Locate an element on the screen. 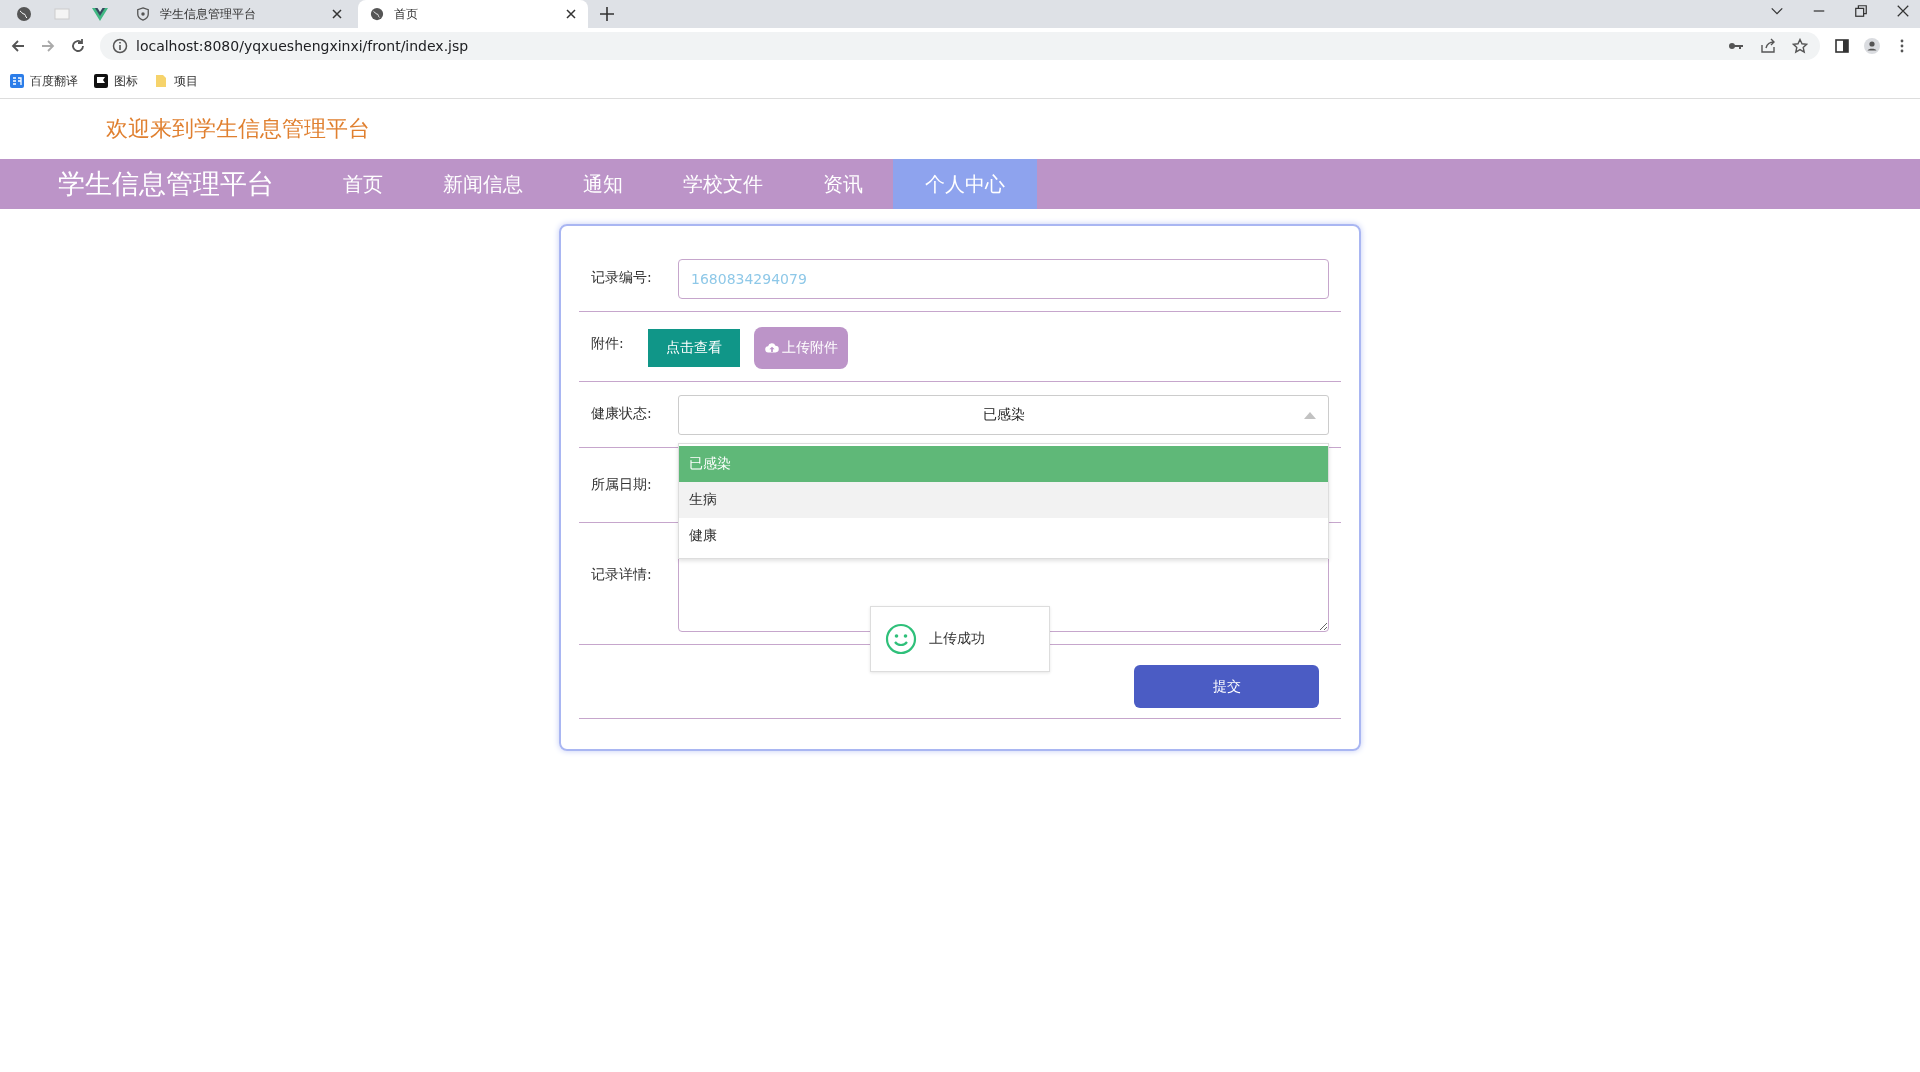 This screenshot has height=1072, width=1920. field-label: 附件: is located at coordinates (607, 343).